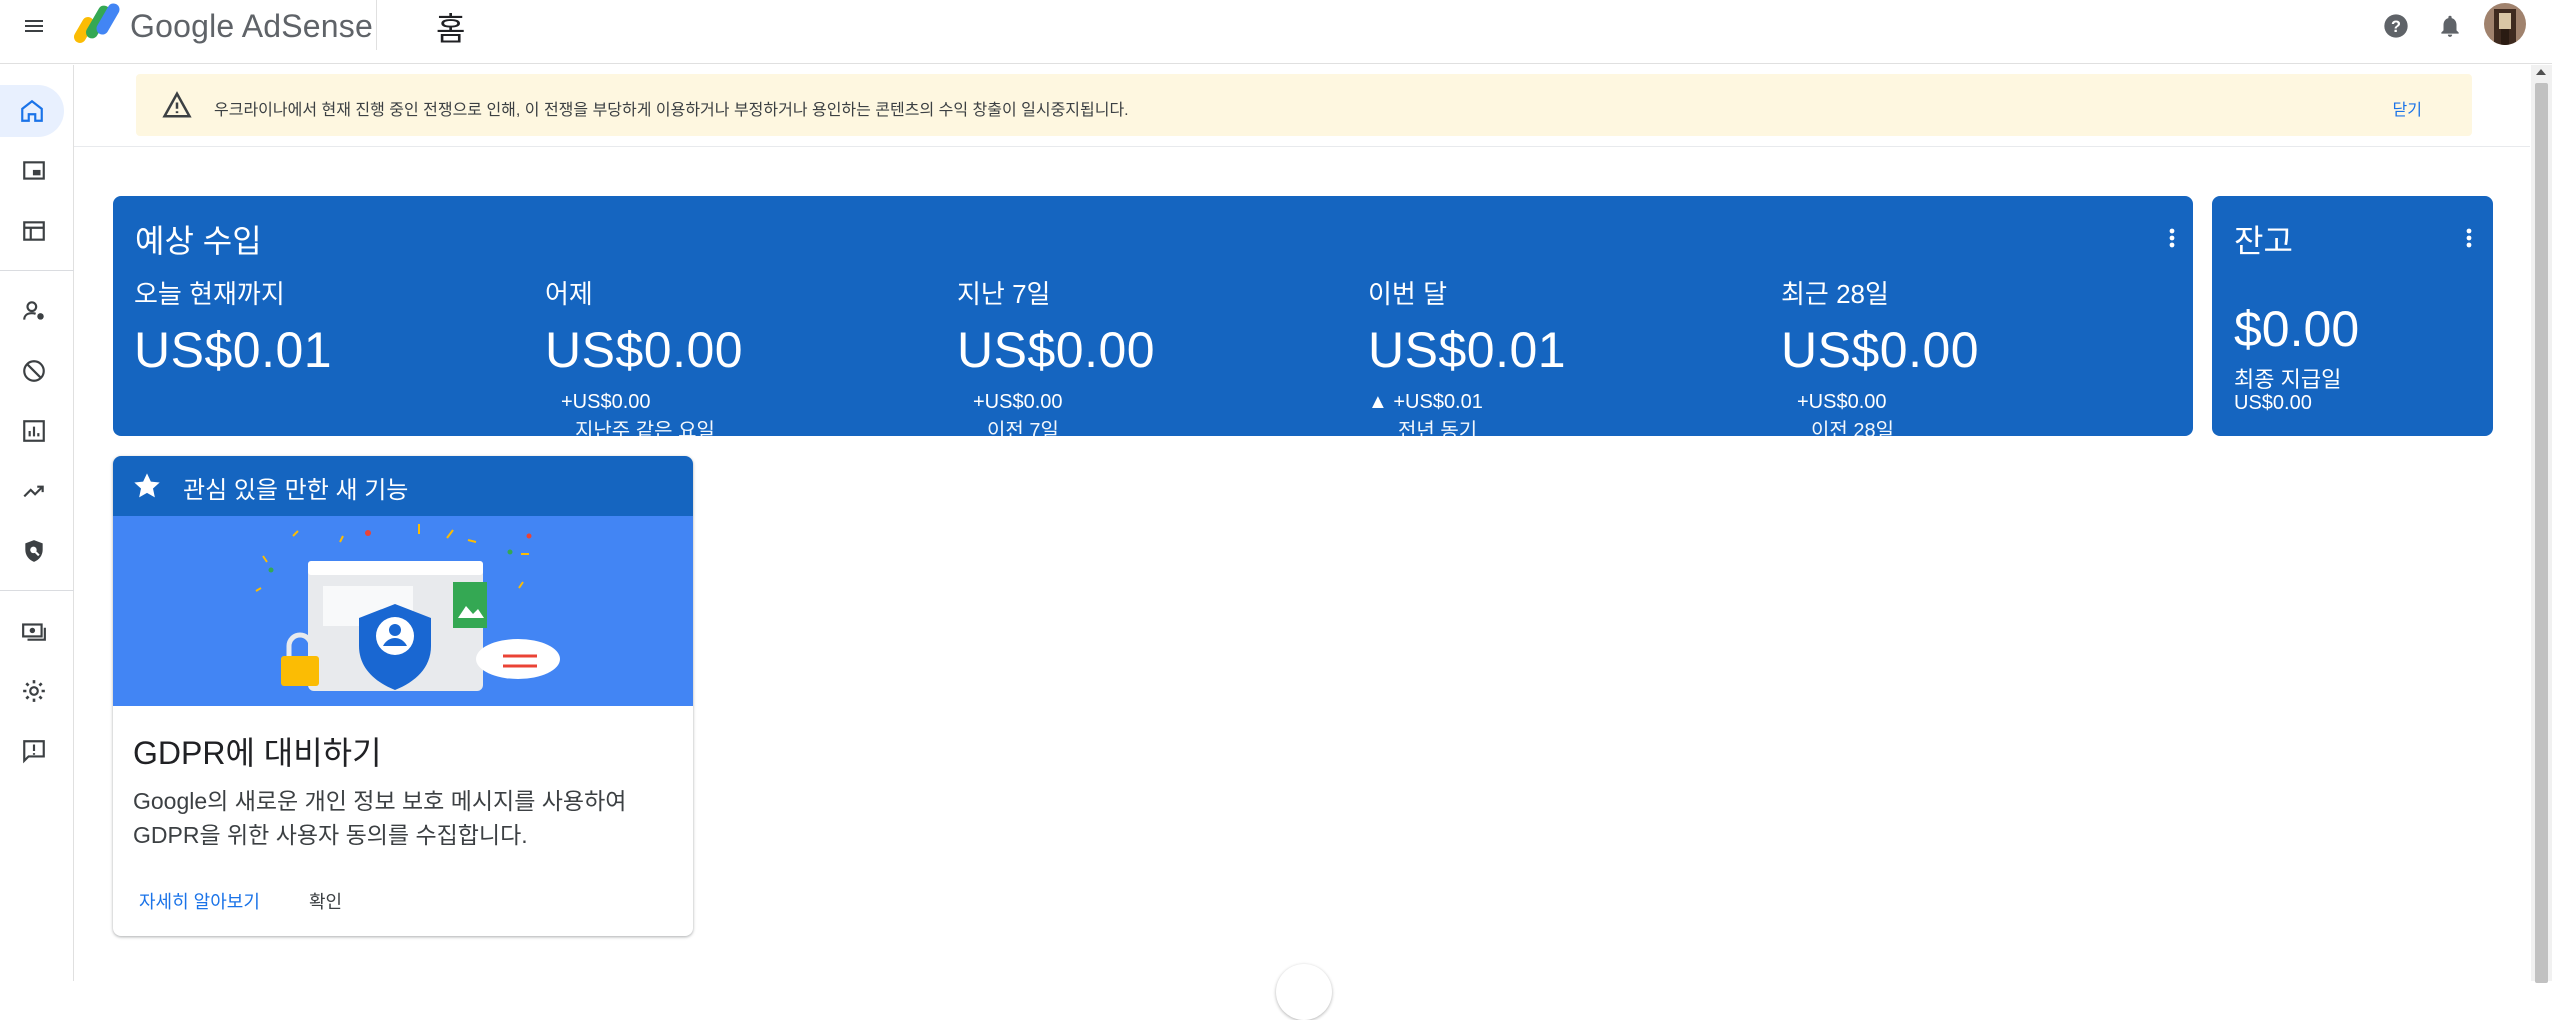 The width and height of the screenshot is (2552, 1020). I want to click on metric-comparison: 이전 28일, so click(1853, 428).